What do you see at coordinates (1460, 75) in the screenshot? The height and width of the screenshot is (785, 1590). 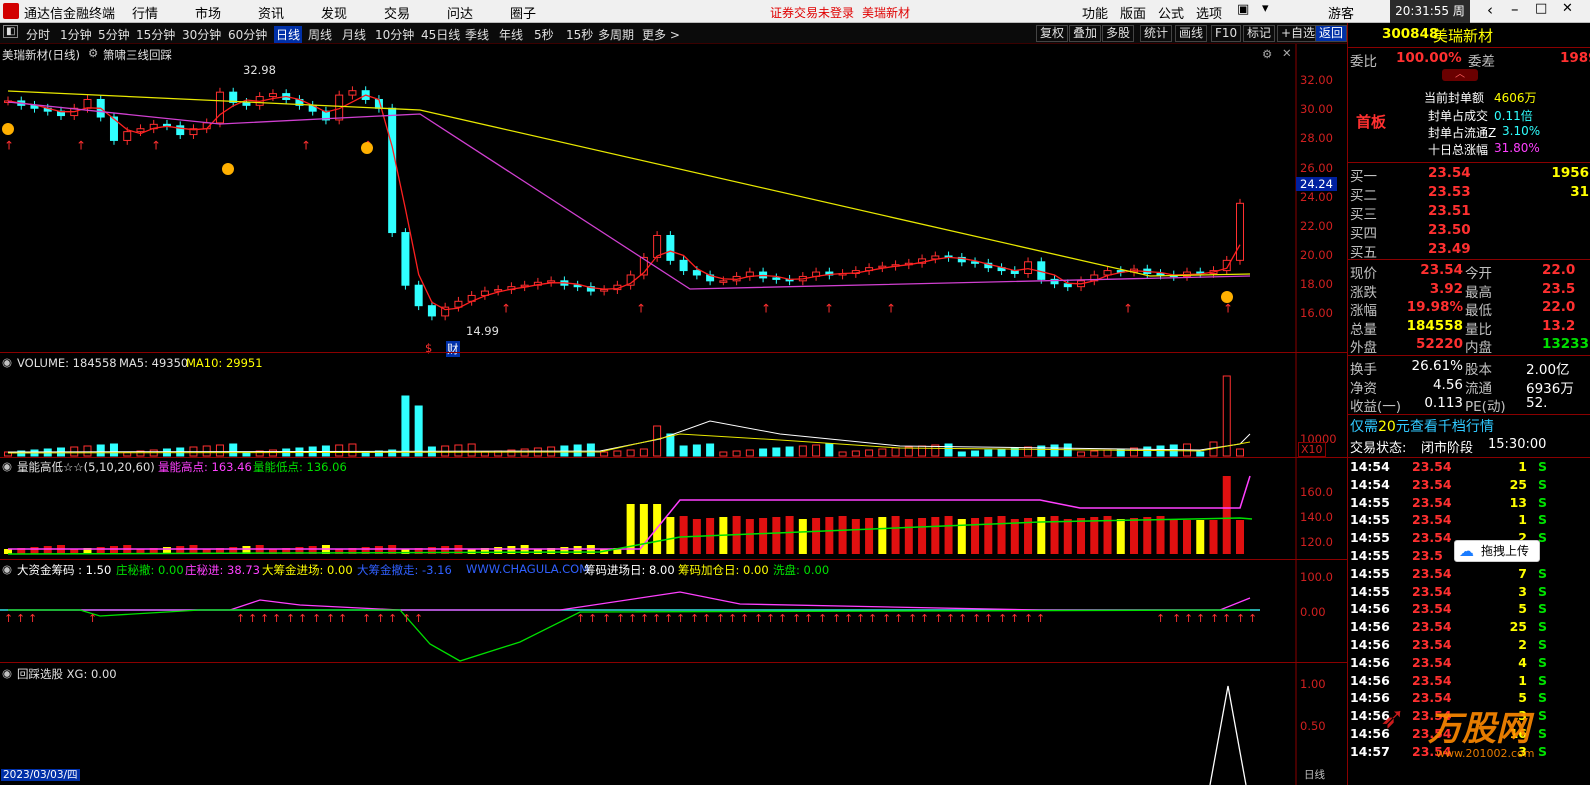 I see `expand-chevron-icon: ︿` at bounding box center [1460, 75].